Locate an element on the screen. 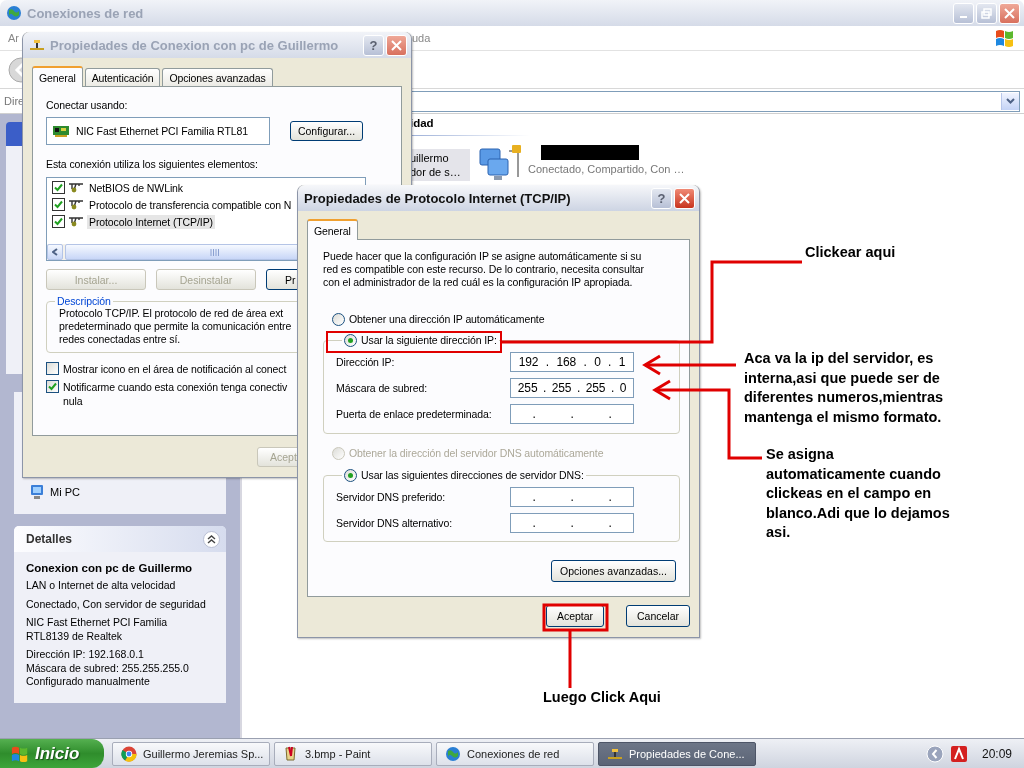  adapter-field: NIC Fast Ethernet PCI Familia RTL81 is located at coordinates (158, 131).